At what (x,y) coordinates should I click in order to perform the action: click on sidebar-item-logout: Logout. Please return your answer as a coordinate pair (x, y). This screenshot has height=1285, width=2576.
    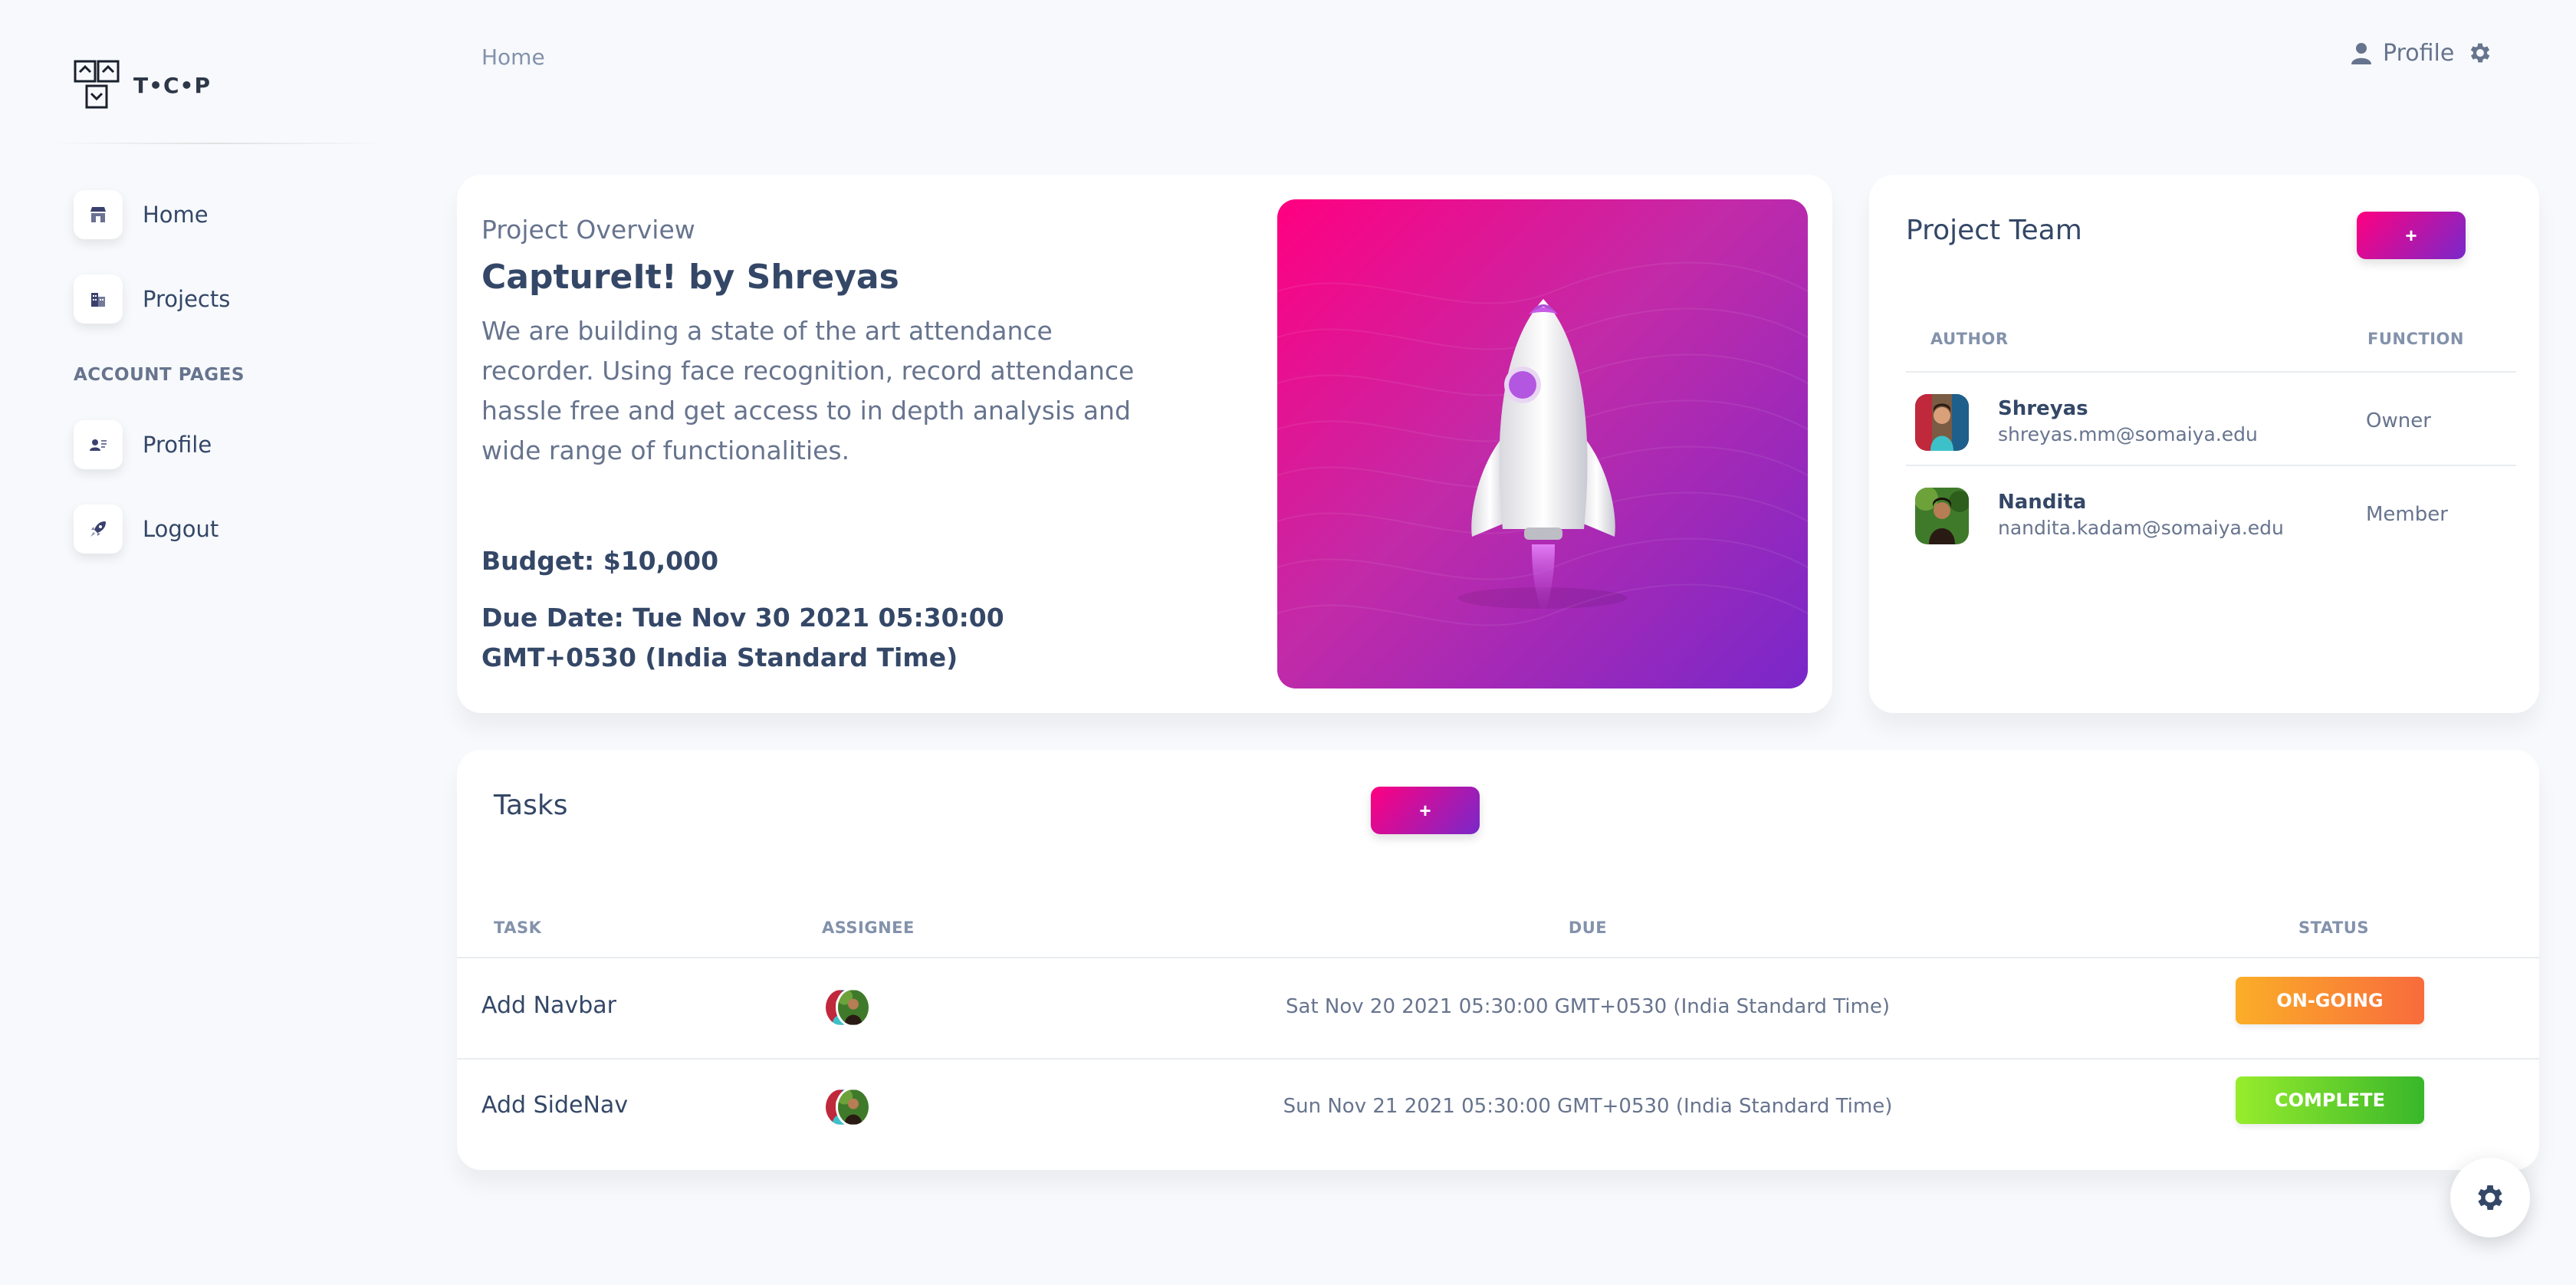
    Looking at the image, I should click on (146, 529).